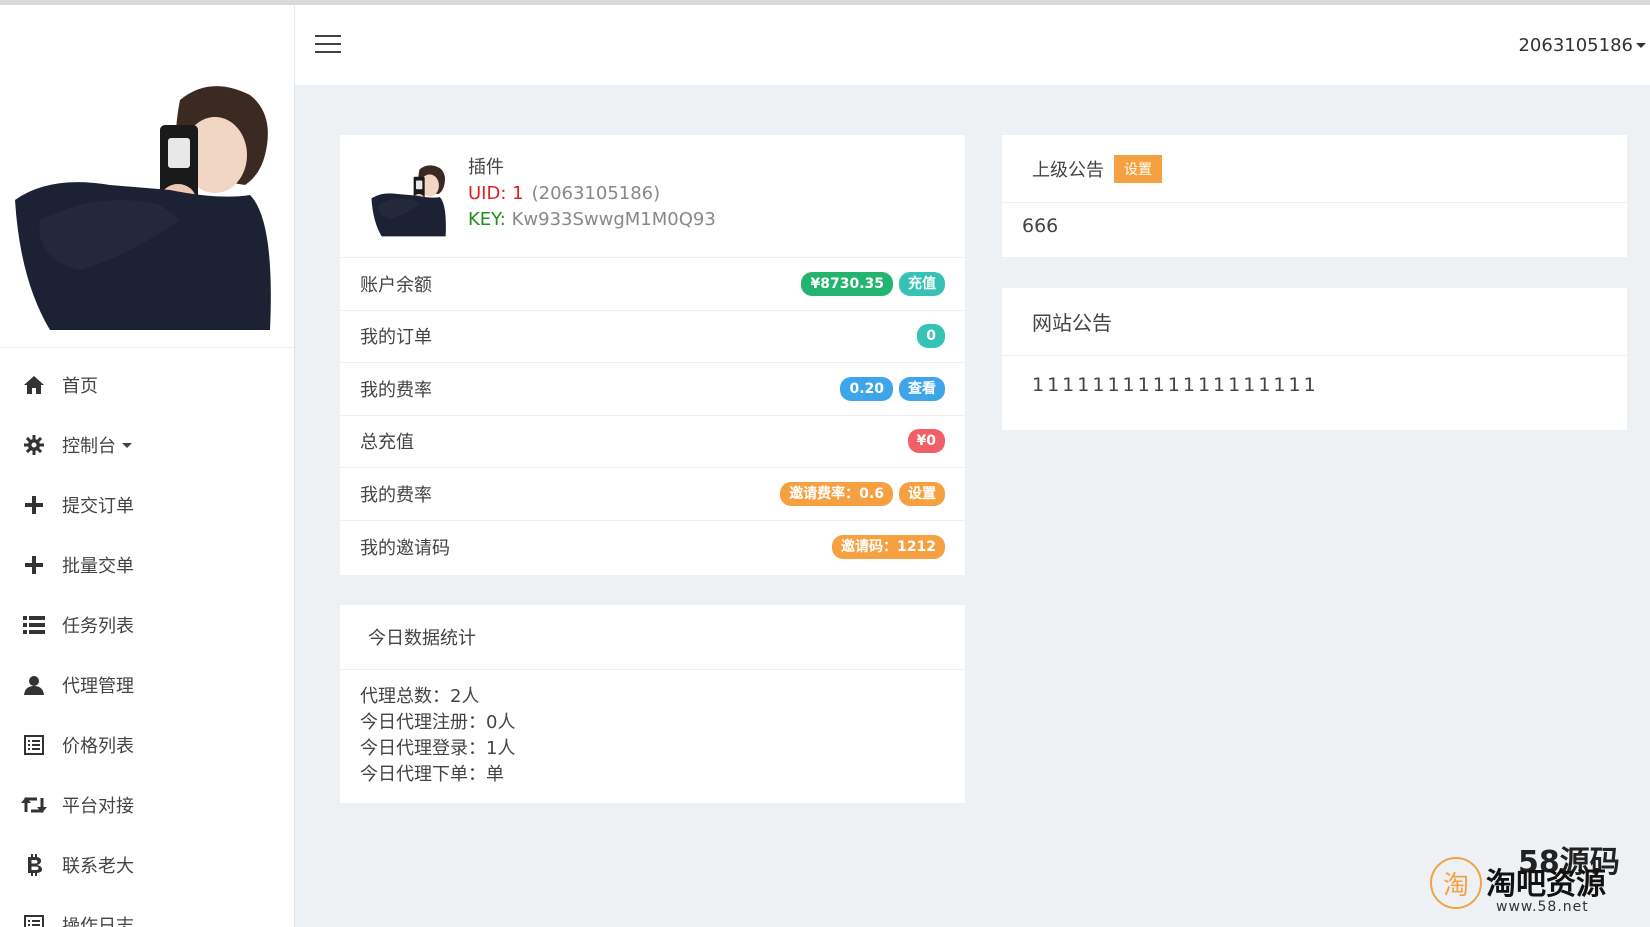 This screenshot has height=927, width=1650. I want to click on upper-notice-title: 上级公告, so click(1068, 170).